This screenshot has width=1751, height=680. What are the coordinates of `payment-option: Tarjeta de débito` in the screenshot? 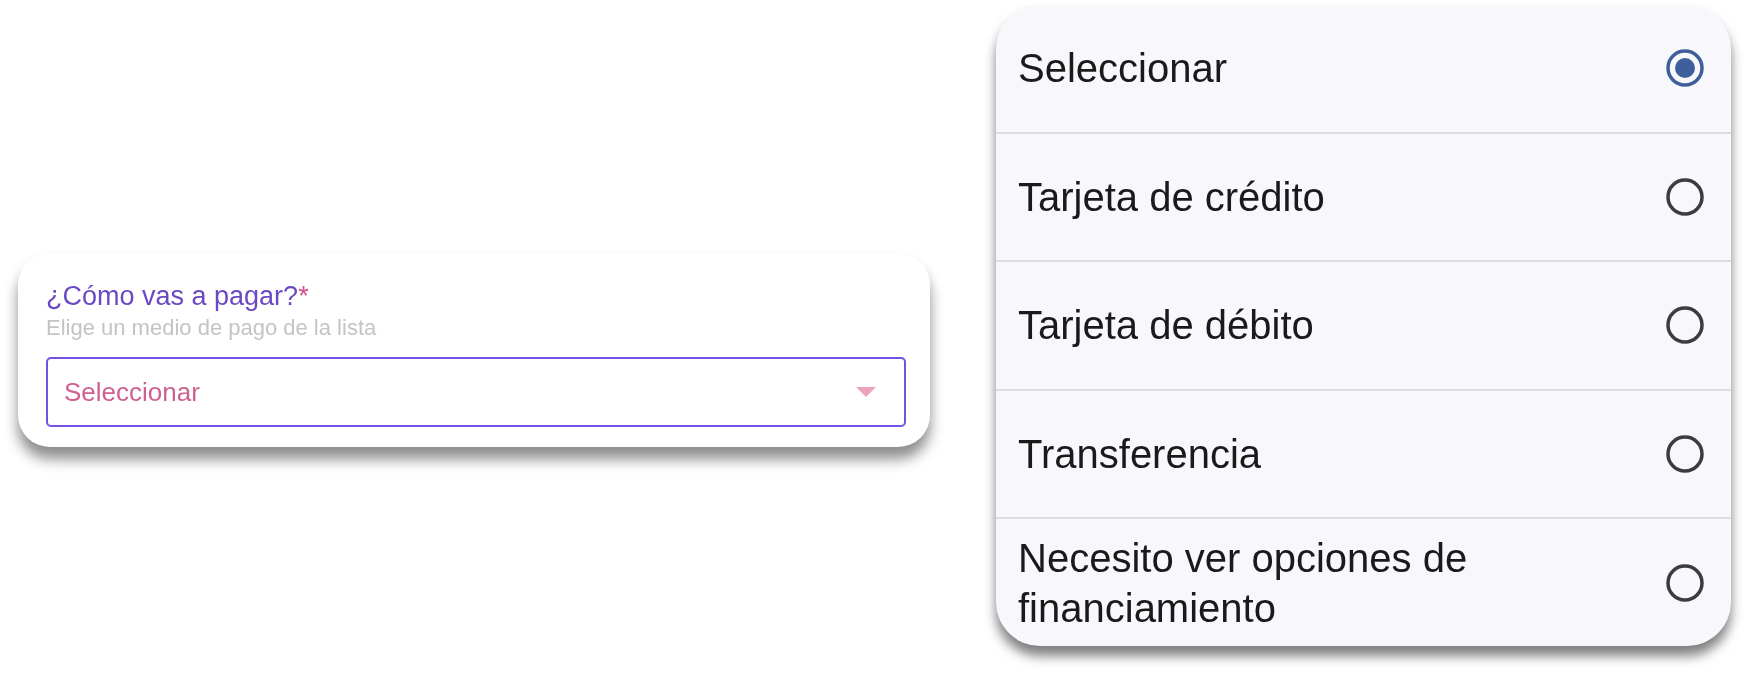 It's located at (1363, 325).